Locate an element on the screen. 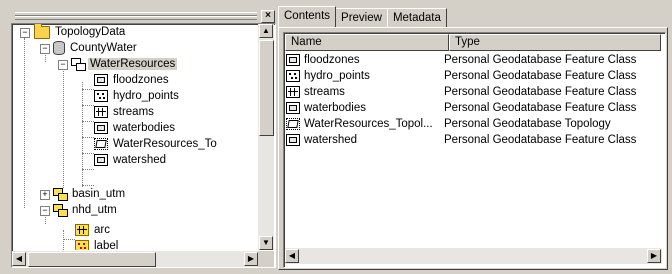  item-name: floodzones is located at coordinates (332, 60).